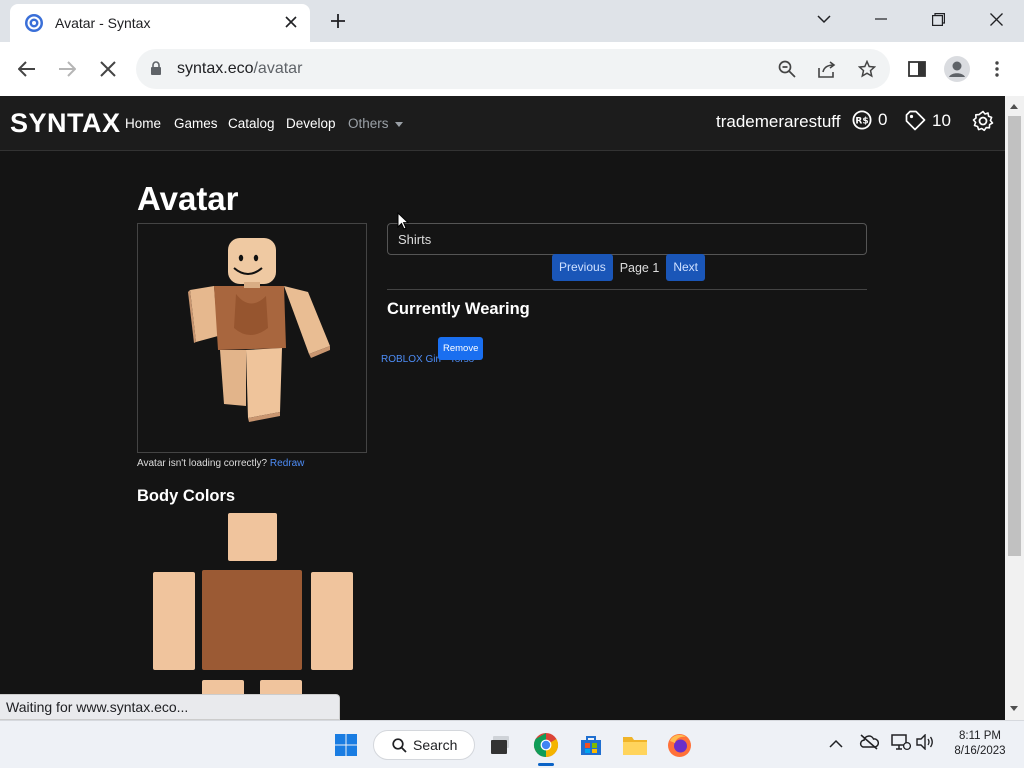 The height and width of the screenshot is (768, 1024). What do you see at coordinates (346, 745) in the screenshot?
I see `windows-start-icon` at bounding box center [346, 745].